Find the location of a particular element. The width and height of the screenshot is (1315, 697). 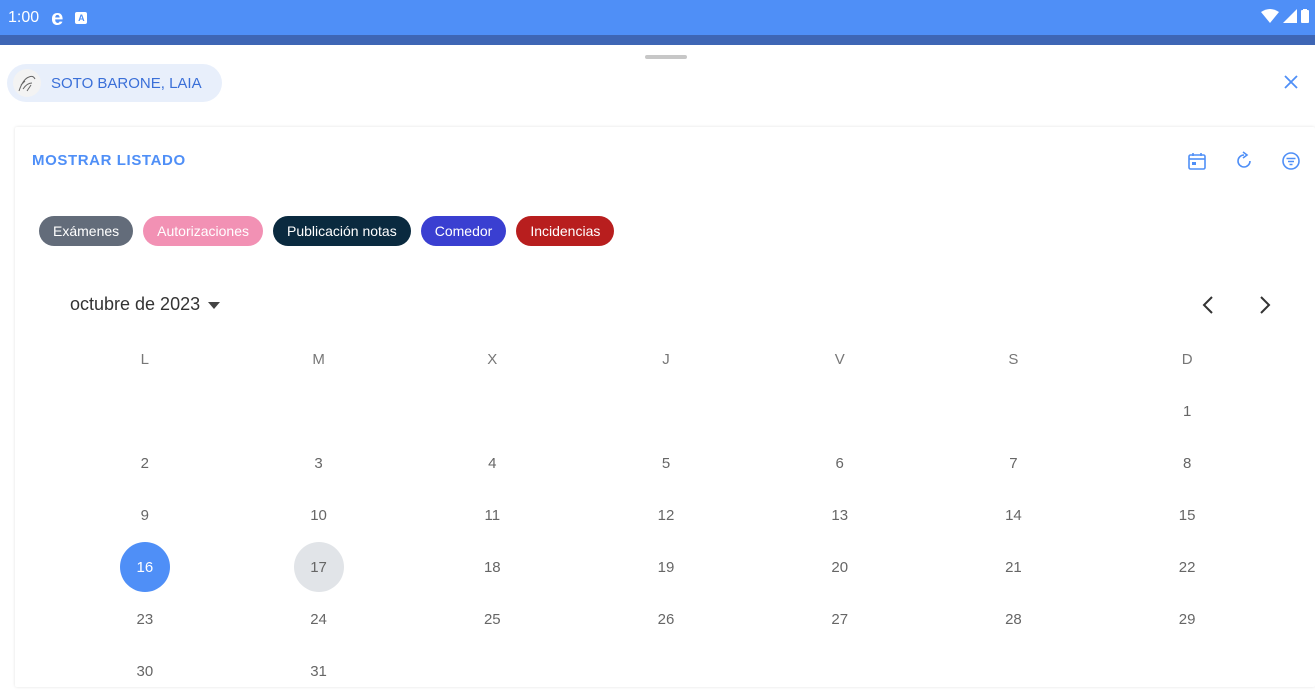

day-12: 12 is located at coordinates (666, 515).